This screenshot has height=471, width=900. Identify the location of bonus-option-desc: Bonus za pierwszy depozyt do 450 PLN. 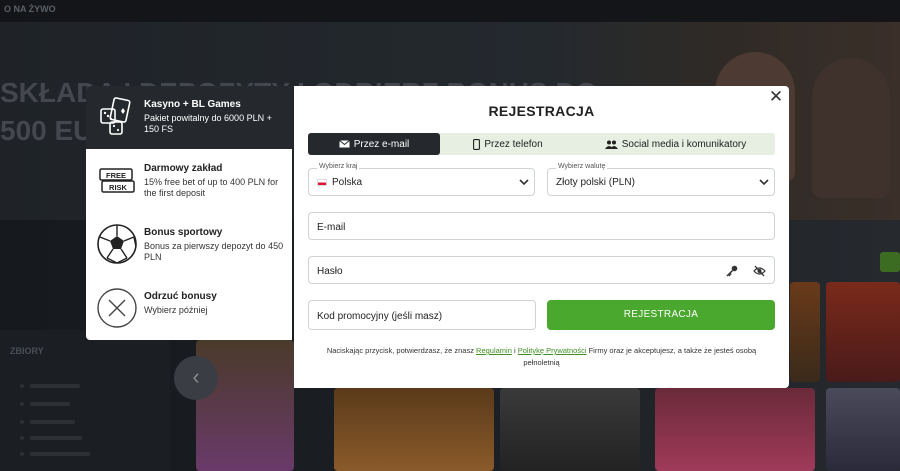
(214, 251).